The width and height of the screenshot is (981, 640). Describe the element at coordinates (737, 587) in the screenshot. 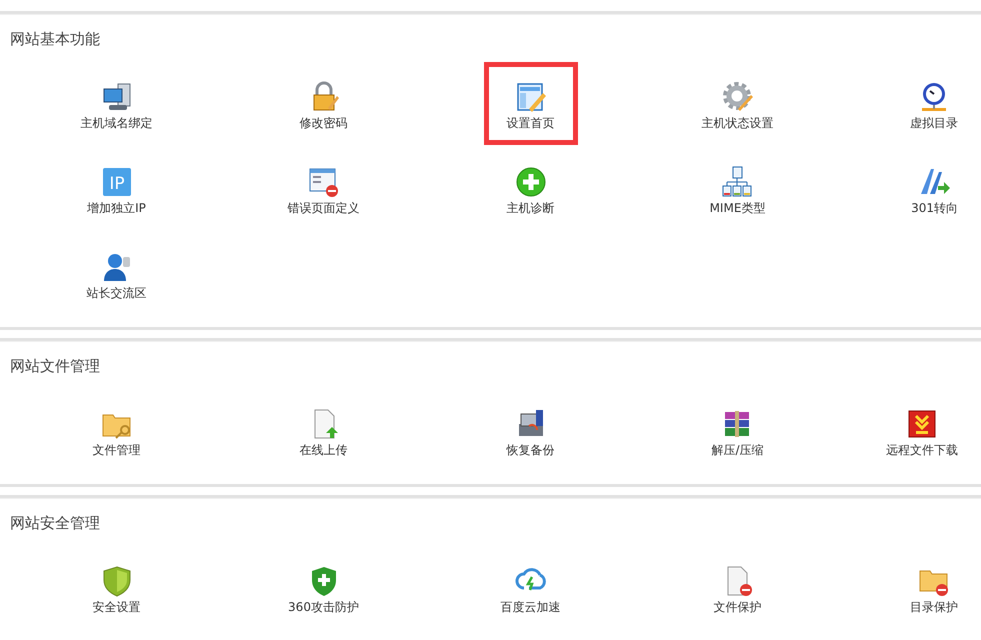

I see `function-link: 文件保护` at that location.